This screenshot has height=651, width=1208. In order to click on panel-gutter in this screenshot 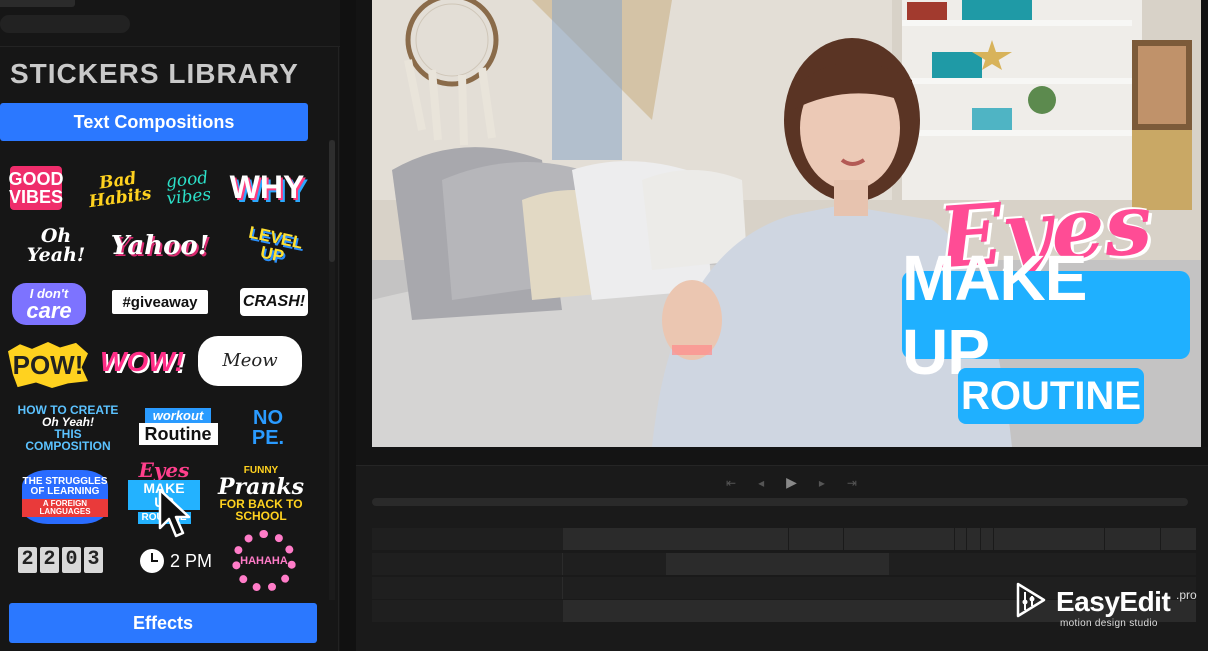, I will do `click(348, 325)`.